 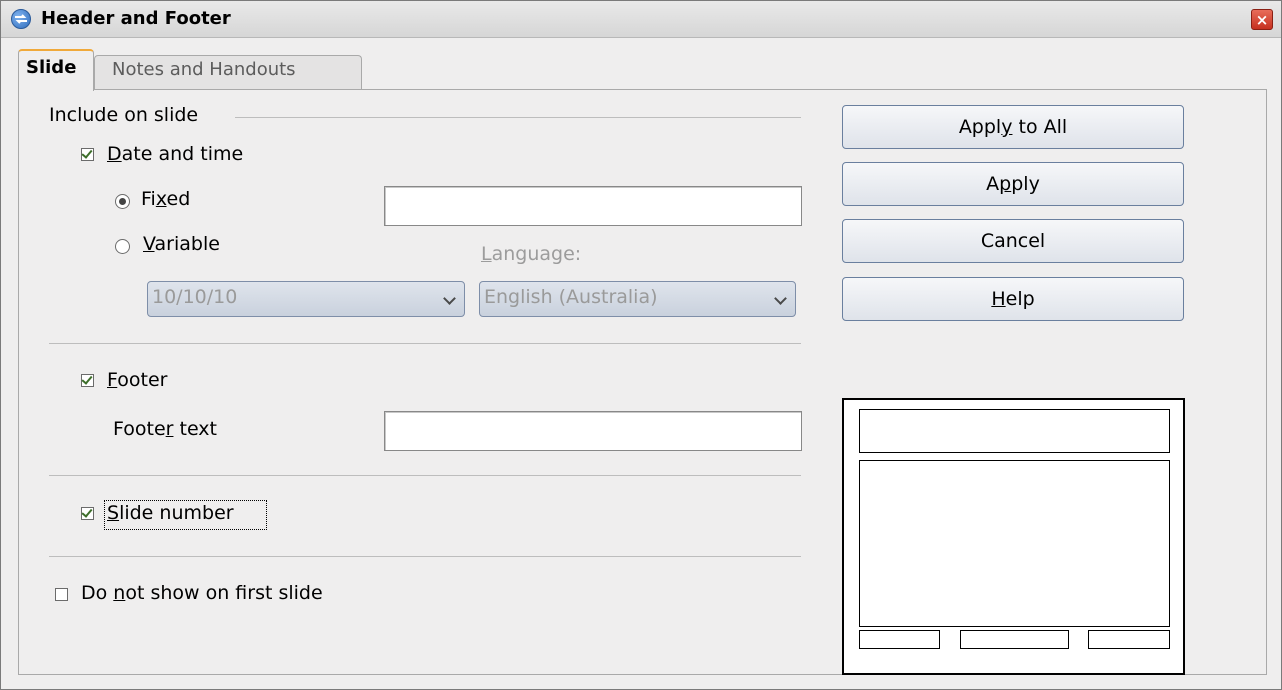 What do you see at coordinates (195, 297) in the screenshot?
I see `date-format-value: 10/10/10` at bounding box center [195, 297].